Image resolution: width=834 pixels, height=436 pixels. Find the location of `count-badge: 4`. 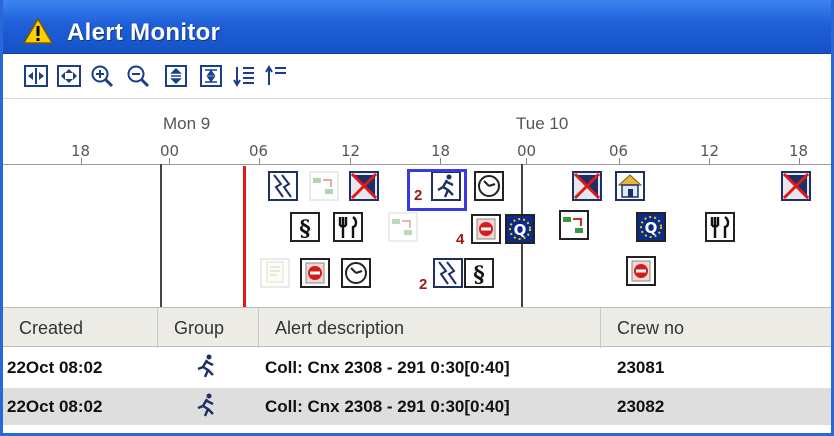

count-badge: 4 is located at coordinates (460, 239).